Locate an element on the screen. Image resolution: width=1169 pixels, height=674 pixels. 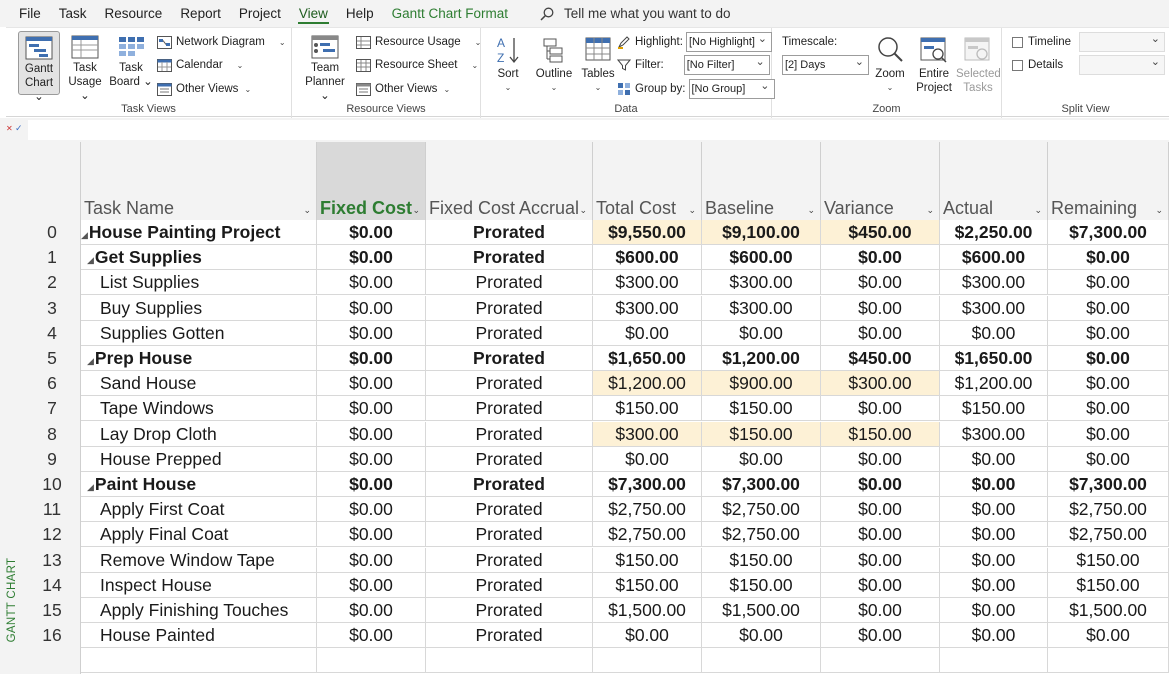
calendar-button: Calendar ⌄ is located at coordinates (200, 65).